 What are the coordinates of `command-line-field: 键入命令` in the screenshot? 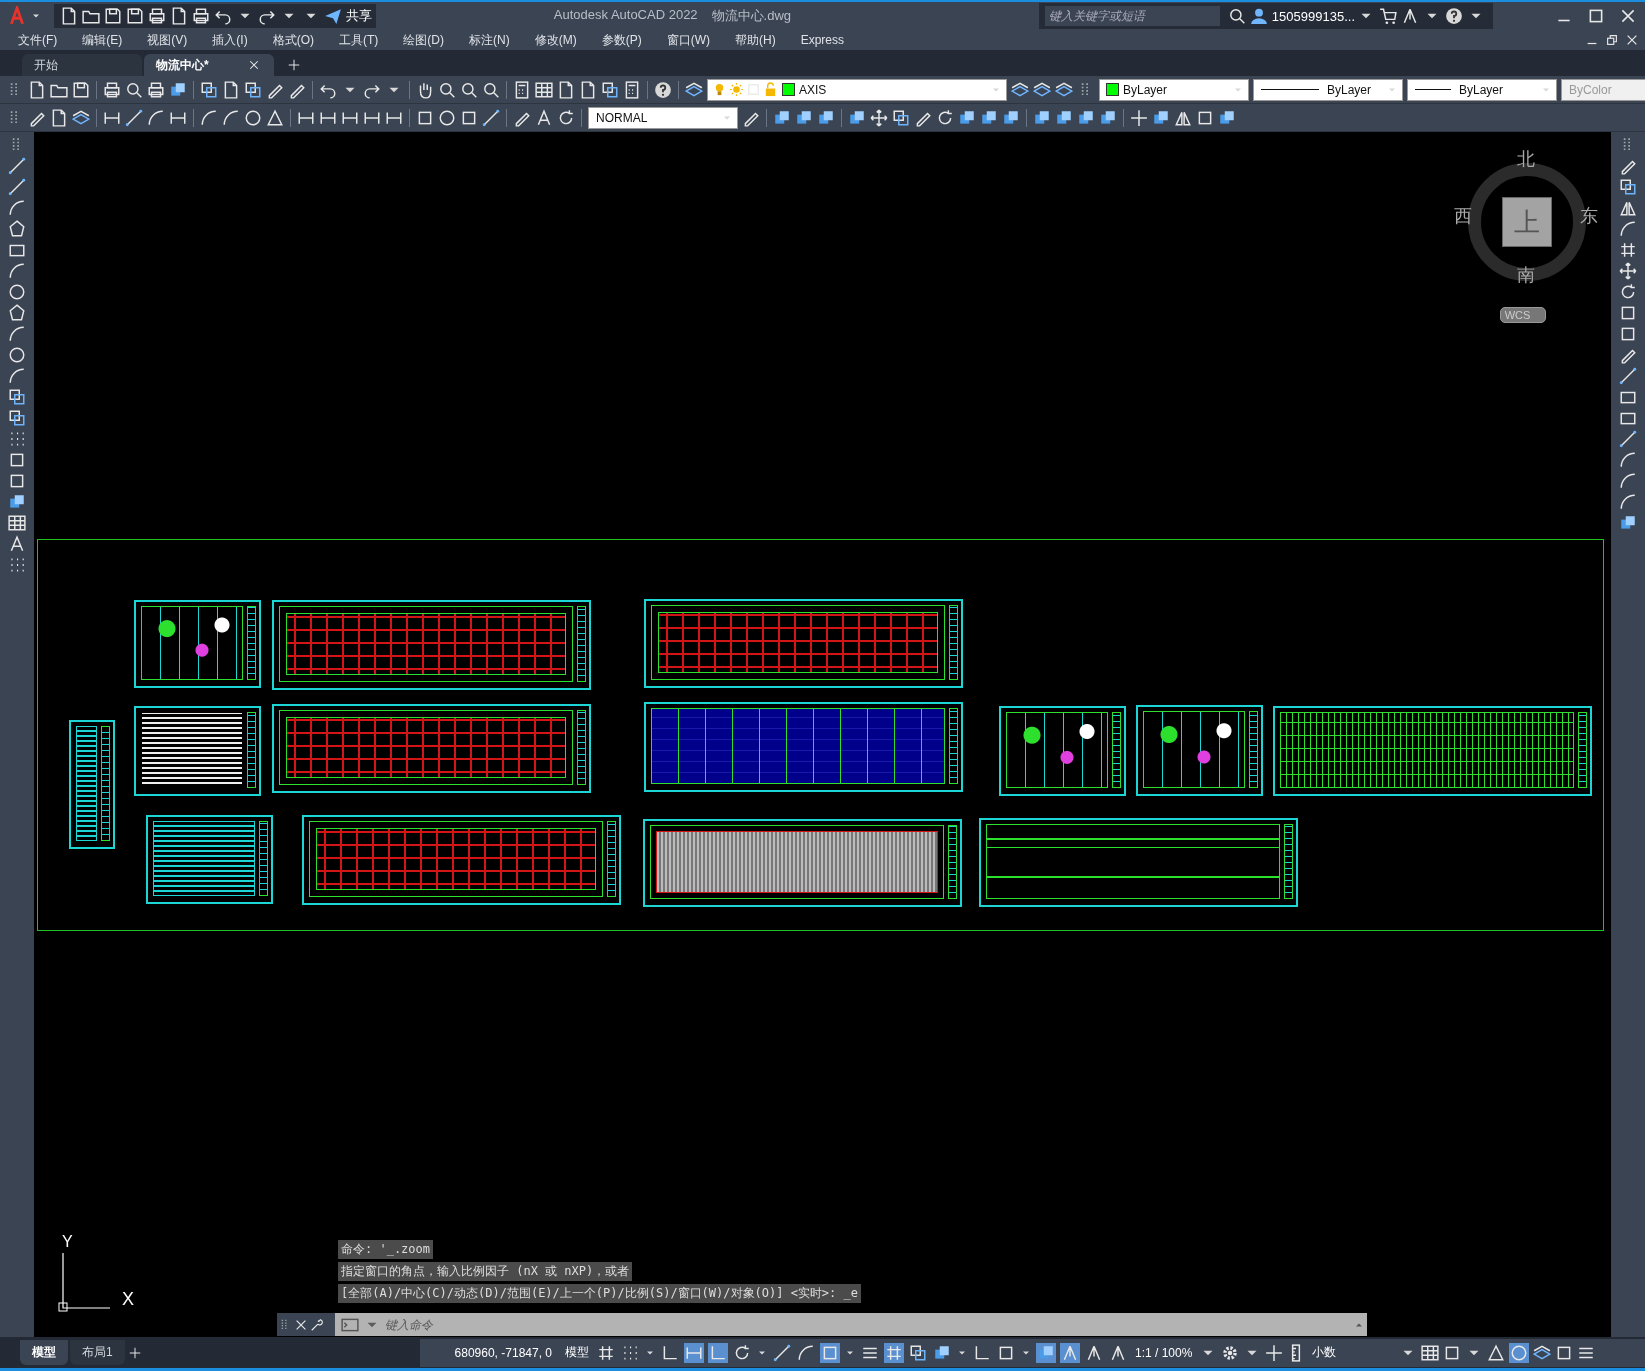 It's located at (851, 1324).